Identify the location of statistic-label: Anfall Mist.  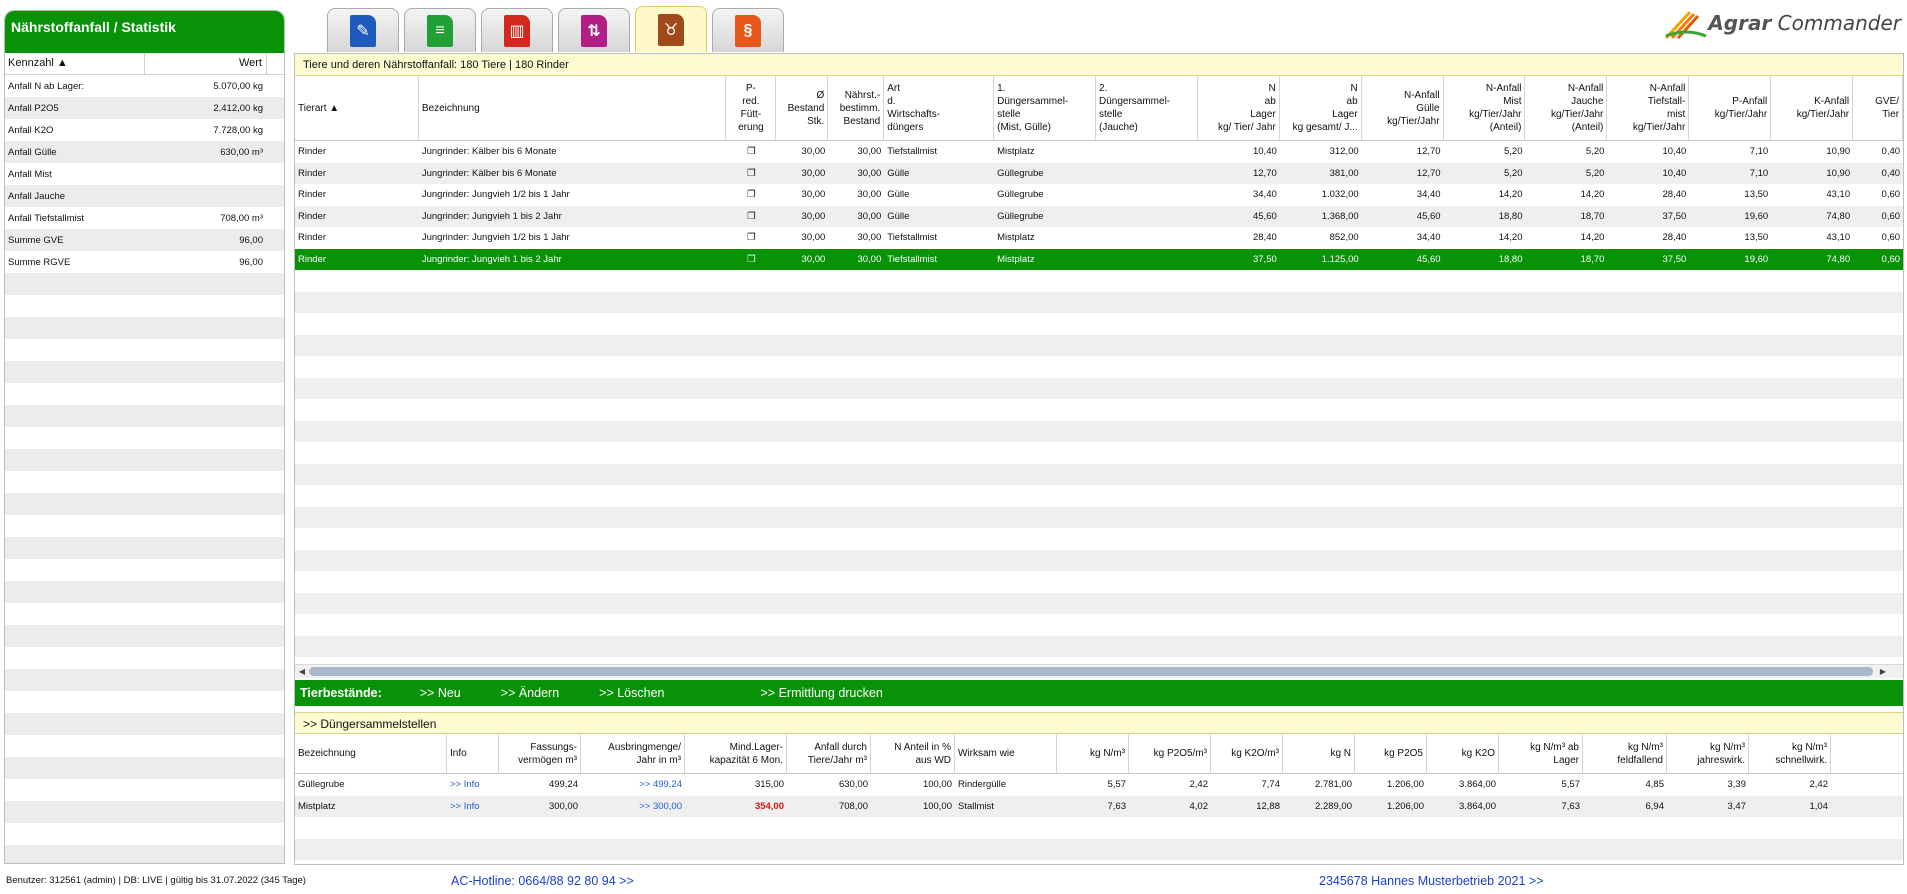
(30, 174).